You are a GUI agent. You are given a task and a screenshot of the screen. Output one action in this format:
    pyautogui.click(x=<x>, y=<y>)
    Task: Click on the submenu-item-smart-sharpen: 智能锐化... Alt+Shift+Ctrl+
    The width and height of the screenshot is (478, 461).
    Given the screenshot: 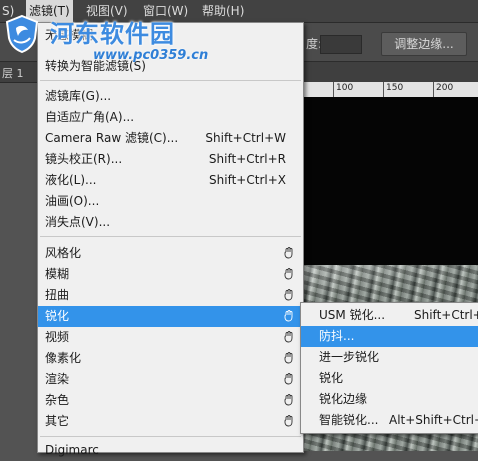 What is the action you would take?
    pyautogui.click(x=389, y=420)
    